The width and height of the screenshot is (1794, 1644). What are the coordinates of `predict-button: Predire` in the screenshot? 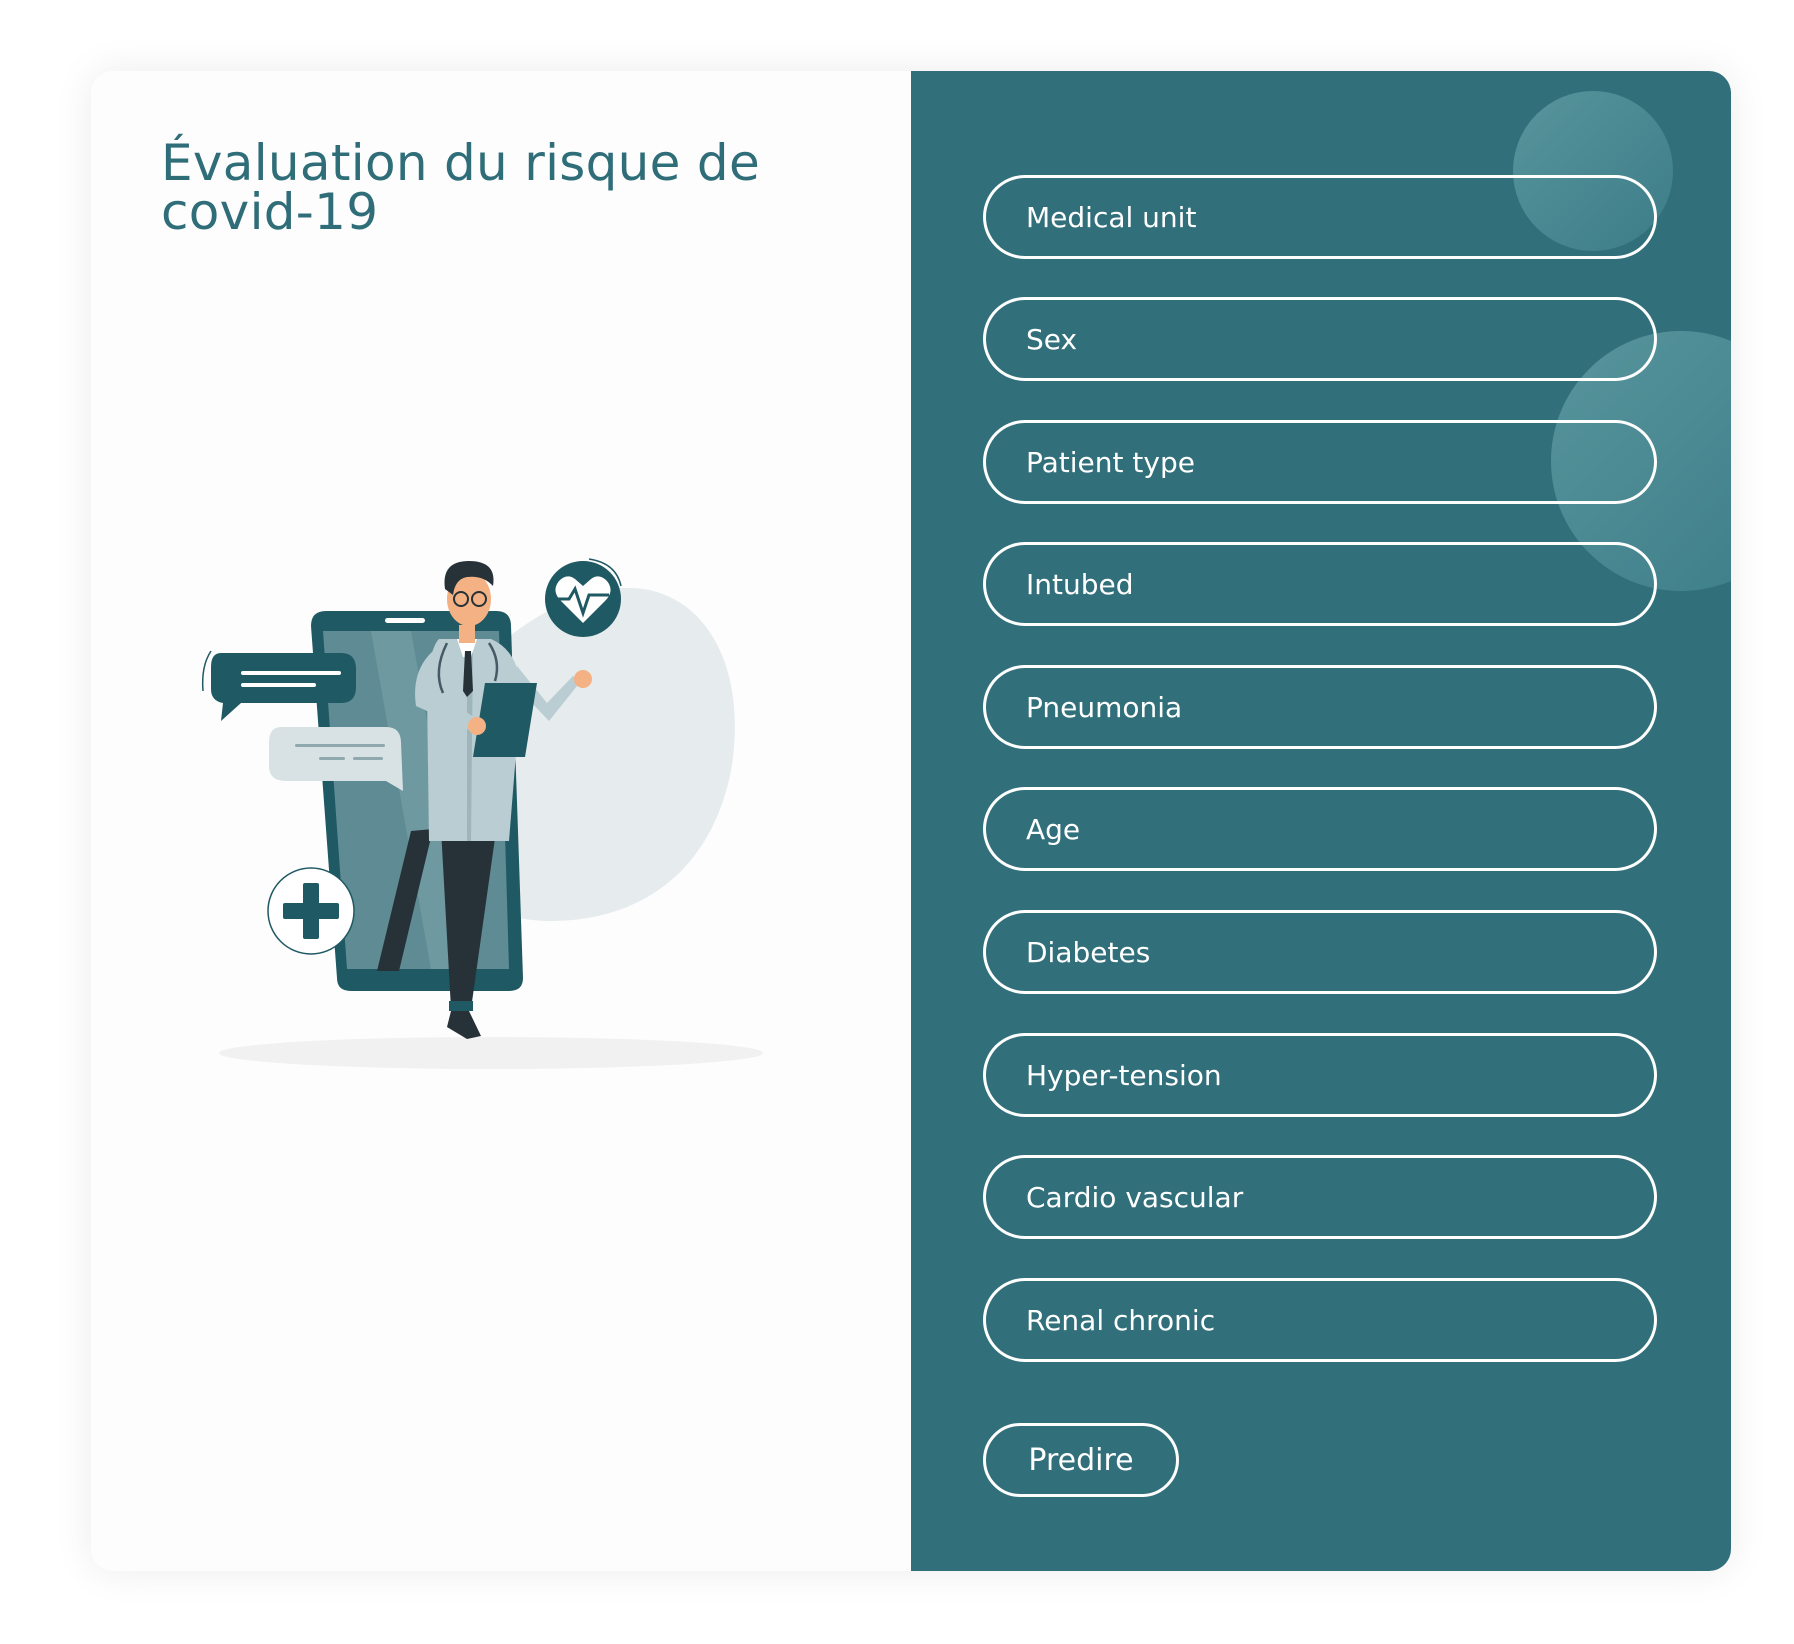 It's located at (1081, 1460).